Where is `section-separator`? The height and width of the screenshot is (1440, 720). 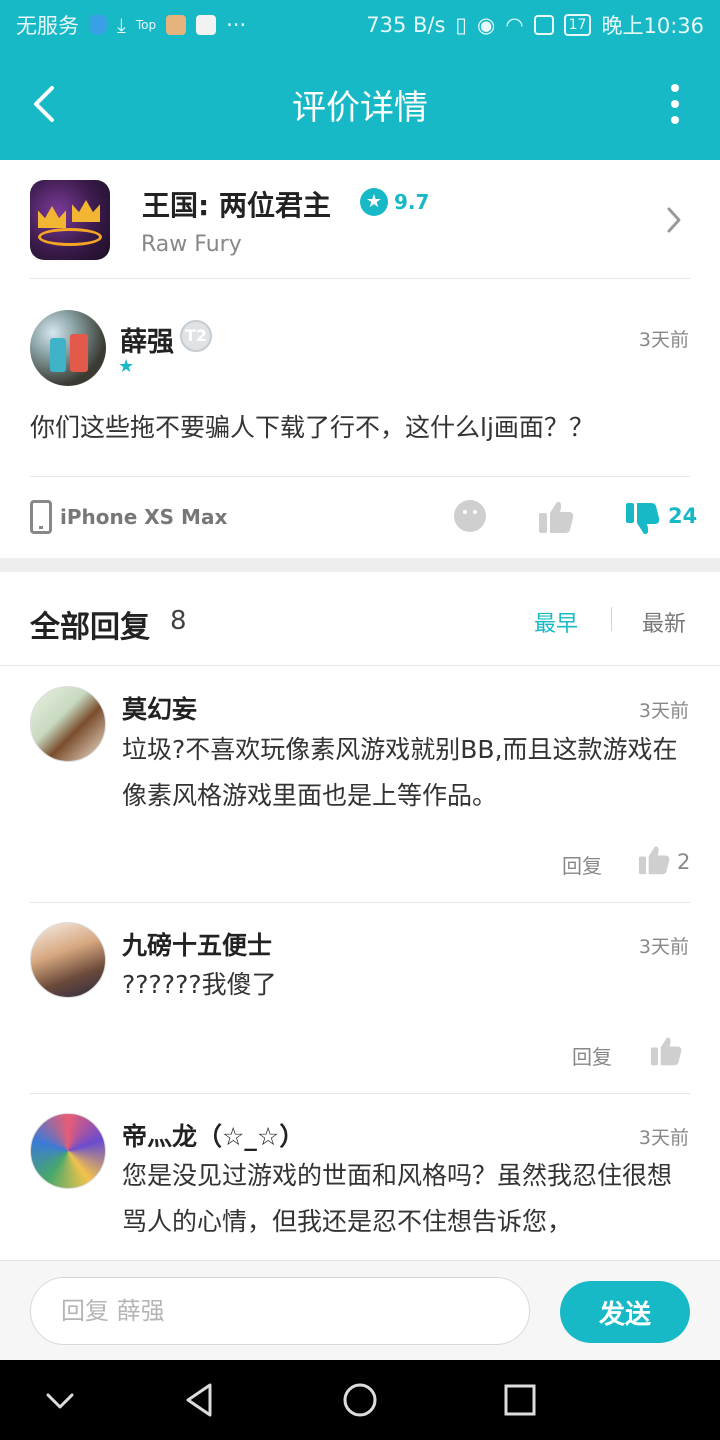 section-separator is located at coordinates (360, 565).